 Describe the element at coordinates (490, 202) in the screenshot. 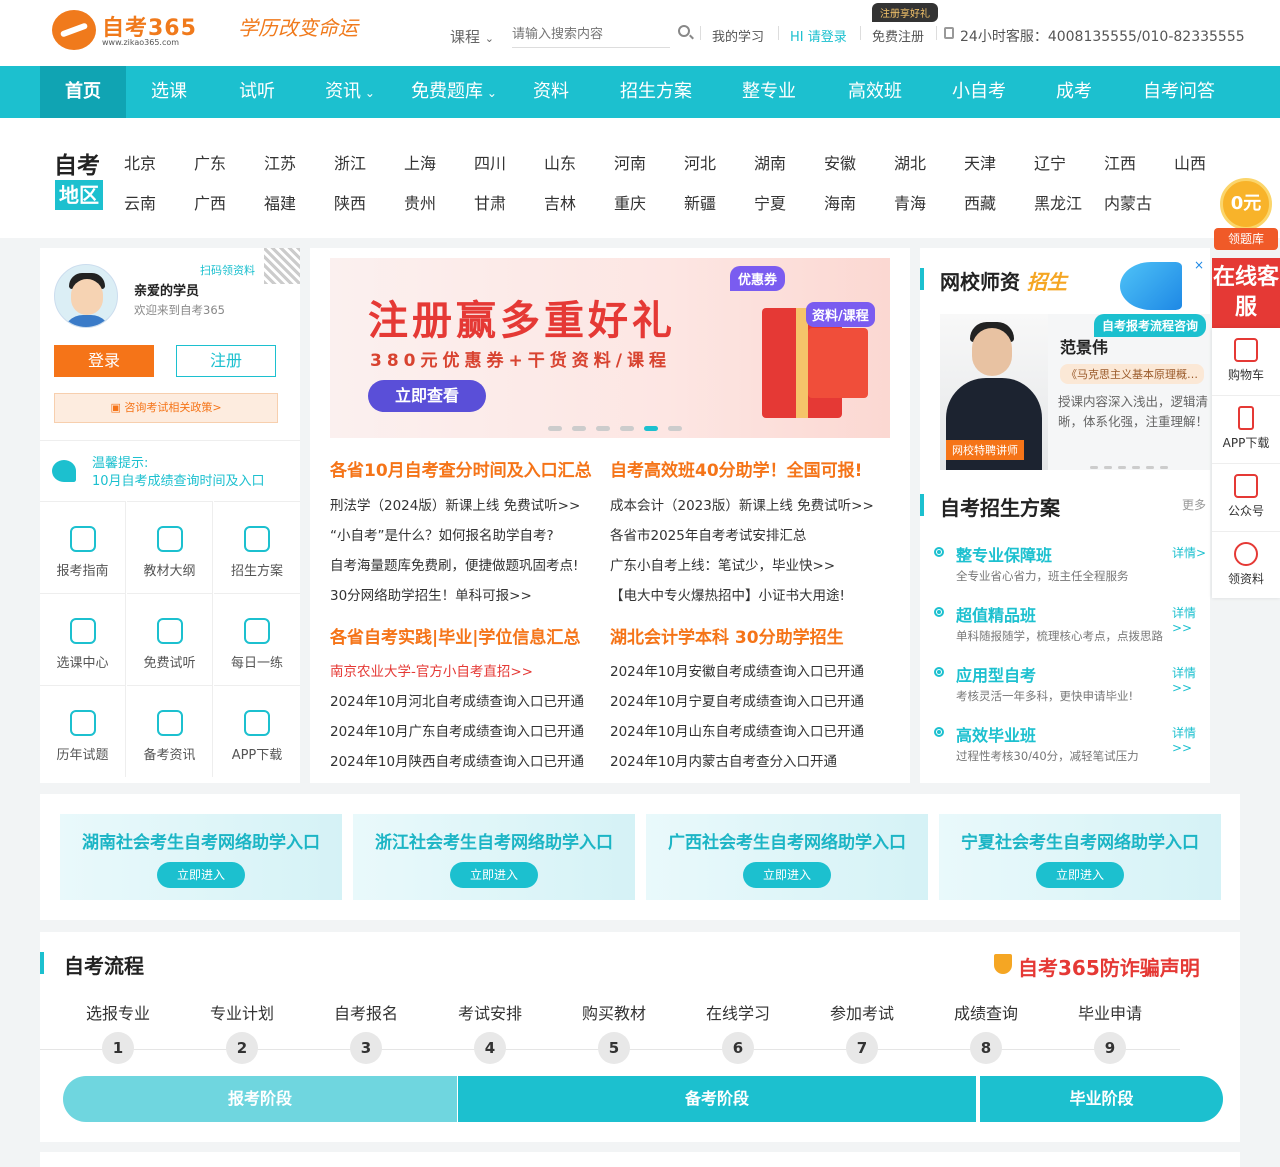

I see `region-item: 甘肃` at that location.